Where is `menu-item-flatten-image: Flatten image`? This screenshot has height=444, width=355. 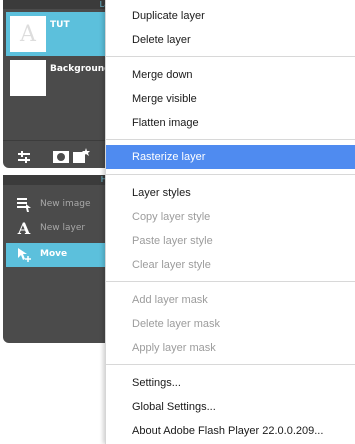 menu-item-flatten-image: Flatten image is located at coordinates (230, 123).